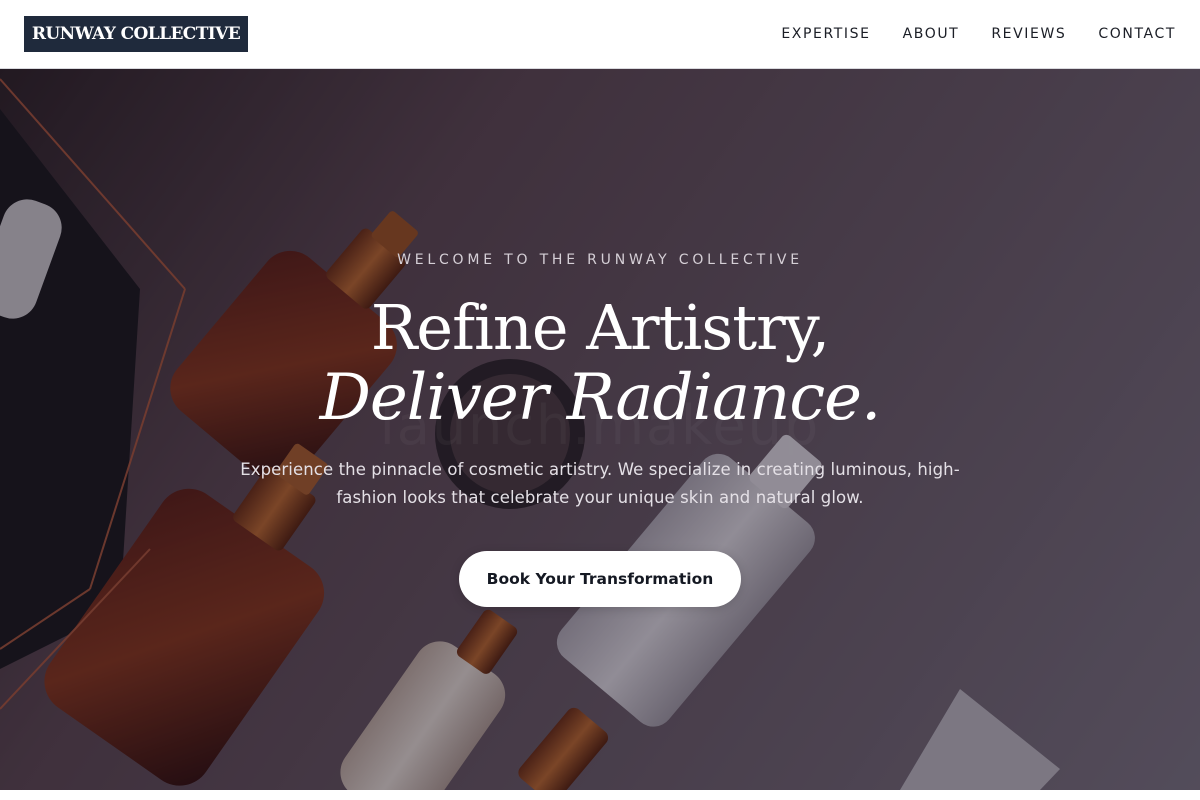 The image size is (1200, 800). Describe the element at coordinates (600, 579) in the screenshot. I see `book-transformation-button: Book Your Transformation` at that location.